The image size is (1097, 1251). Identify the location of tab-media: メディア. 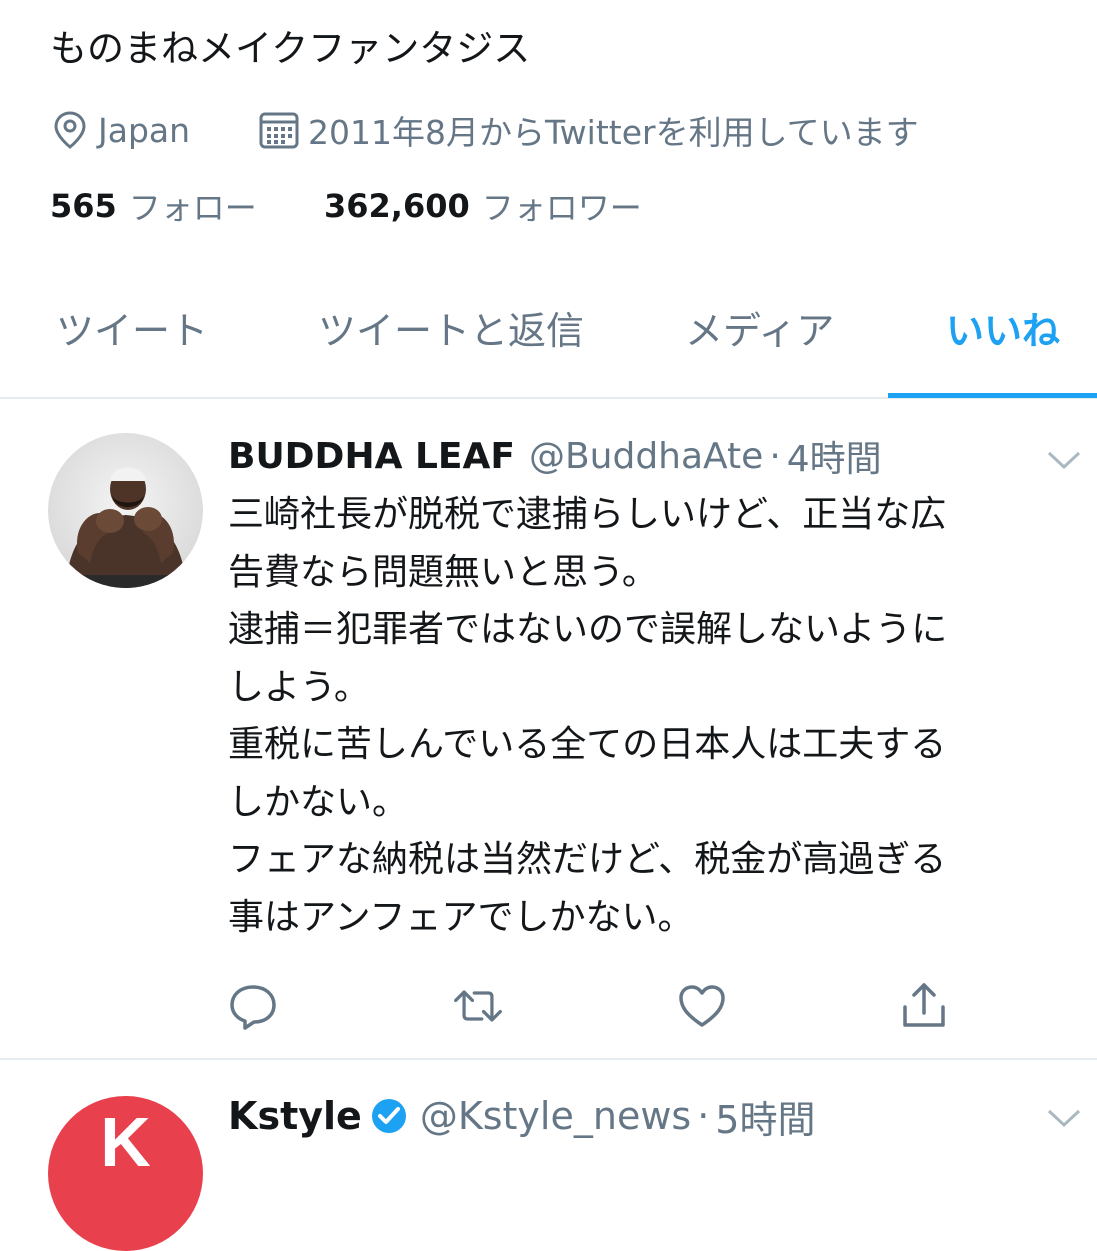
(759, 331).